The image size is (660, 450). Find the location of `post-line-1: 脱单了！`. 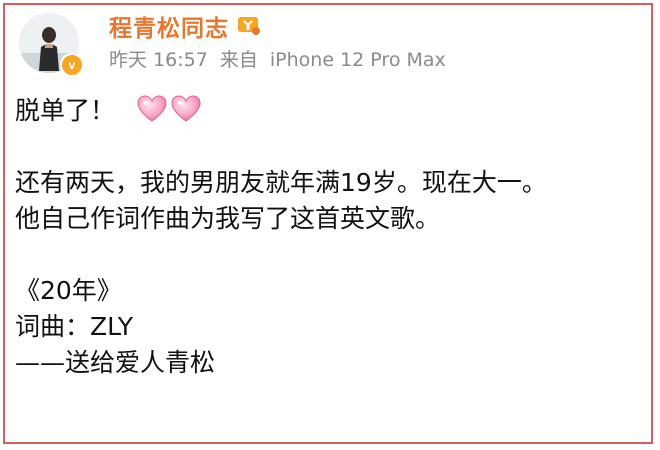

post-line-1: 脱单了！ is located at coordinates (328, 111).